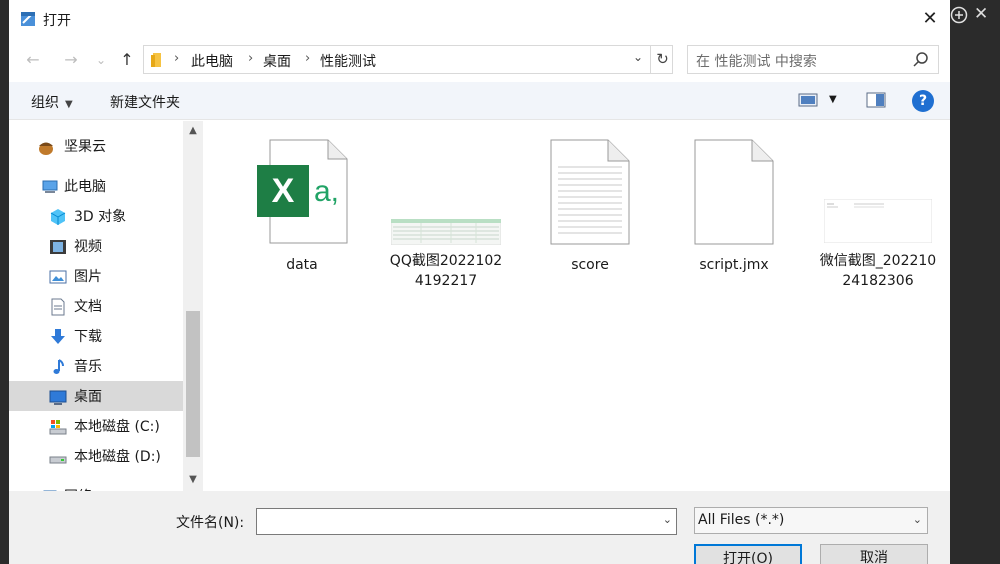  What do you see at coordinates (479, 101) in the screenshot?
I see `command-toolbar: 组织 ▼ 新建文件夹 ▼ ?` at bounding box center [479, 101].